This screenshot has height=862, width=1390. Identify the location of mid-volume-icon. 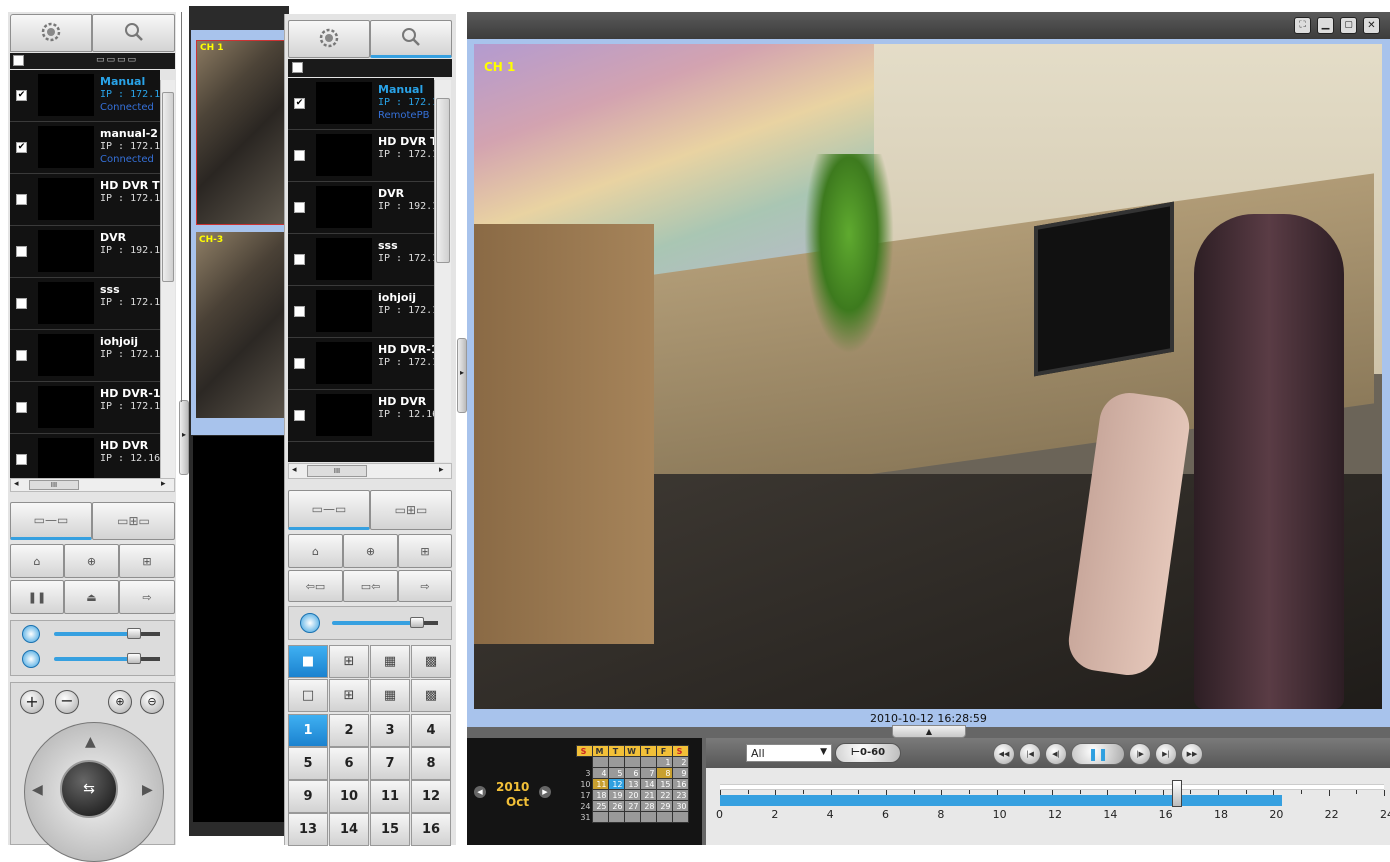
(310, 623).